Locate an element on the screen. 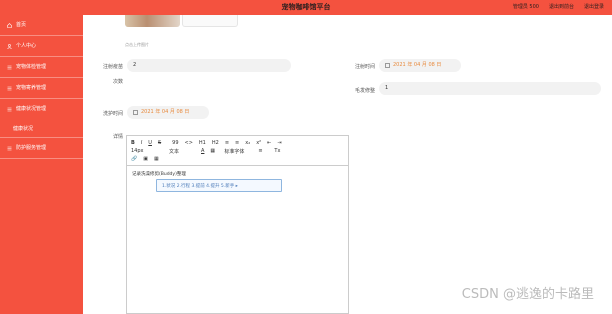 This screenshot has height=314, width=612. wash-time-value: 2021 年 04 月 08 日 is located at coordinates (165, 112).